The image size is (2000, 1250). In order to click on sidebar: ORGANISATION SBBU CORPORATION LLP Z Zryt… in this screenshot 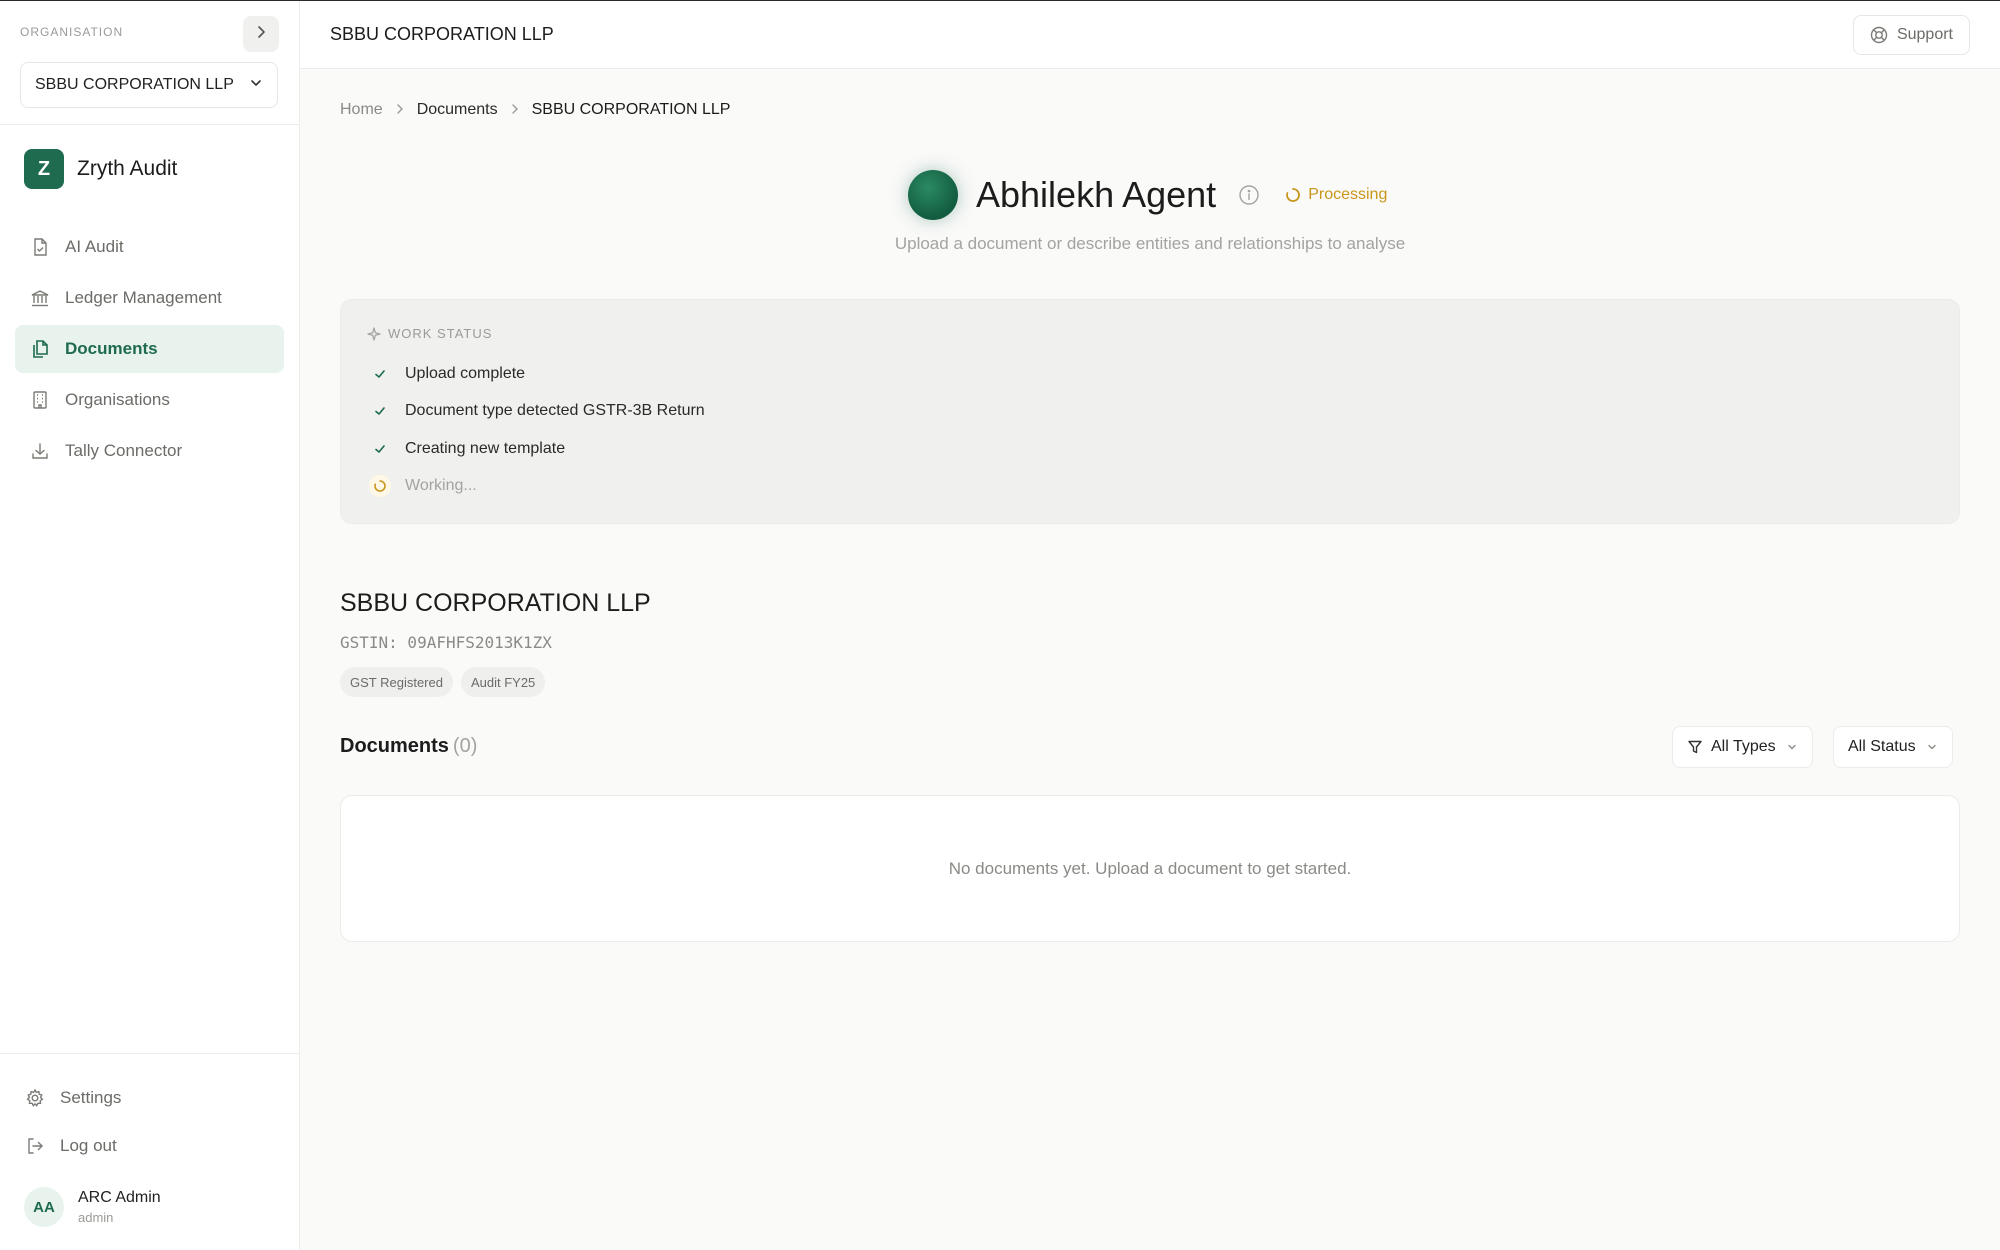, I will do `click(150, 625)`.